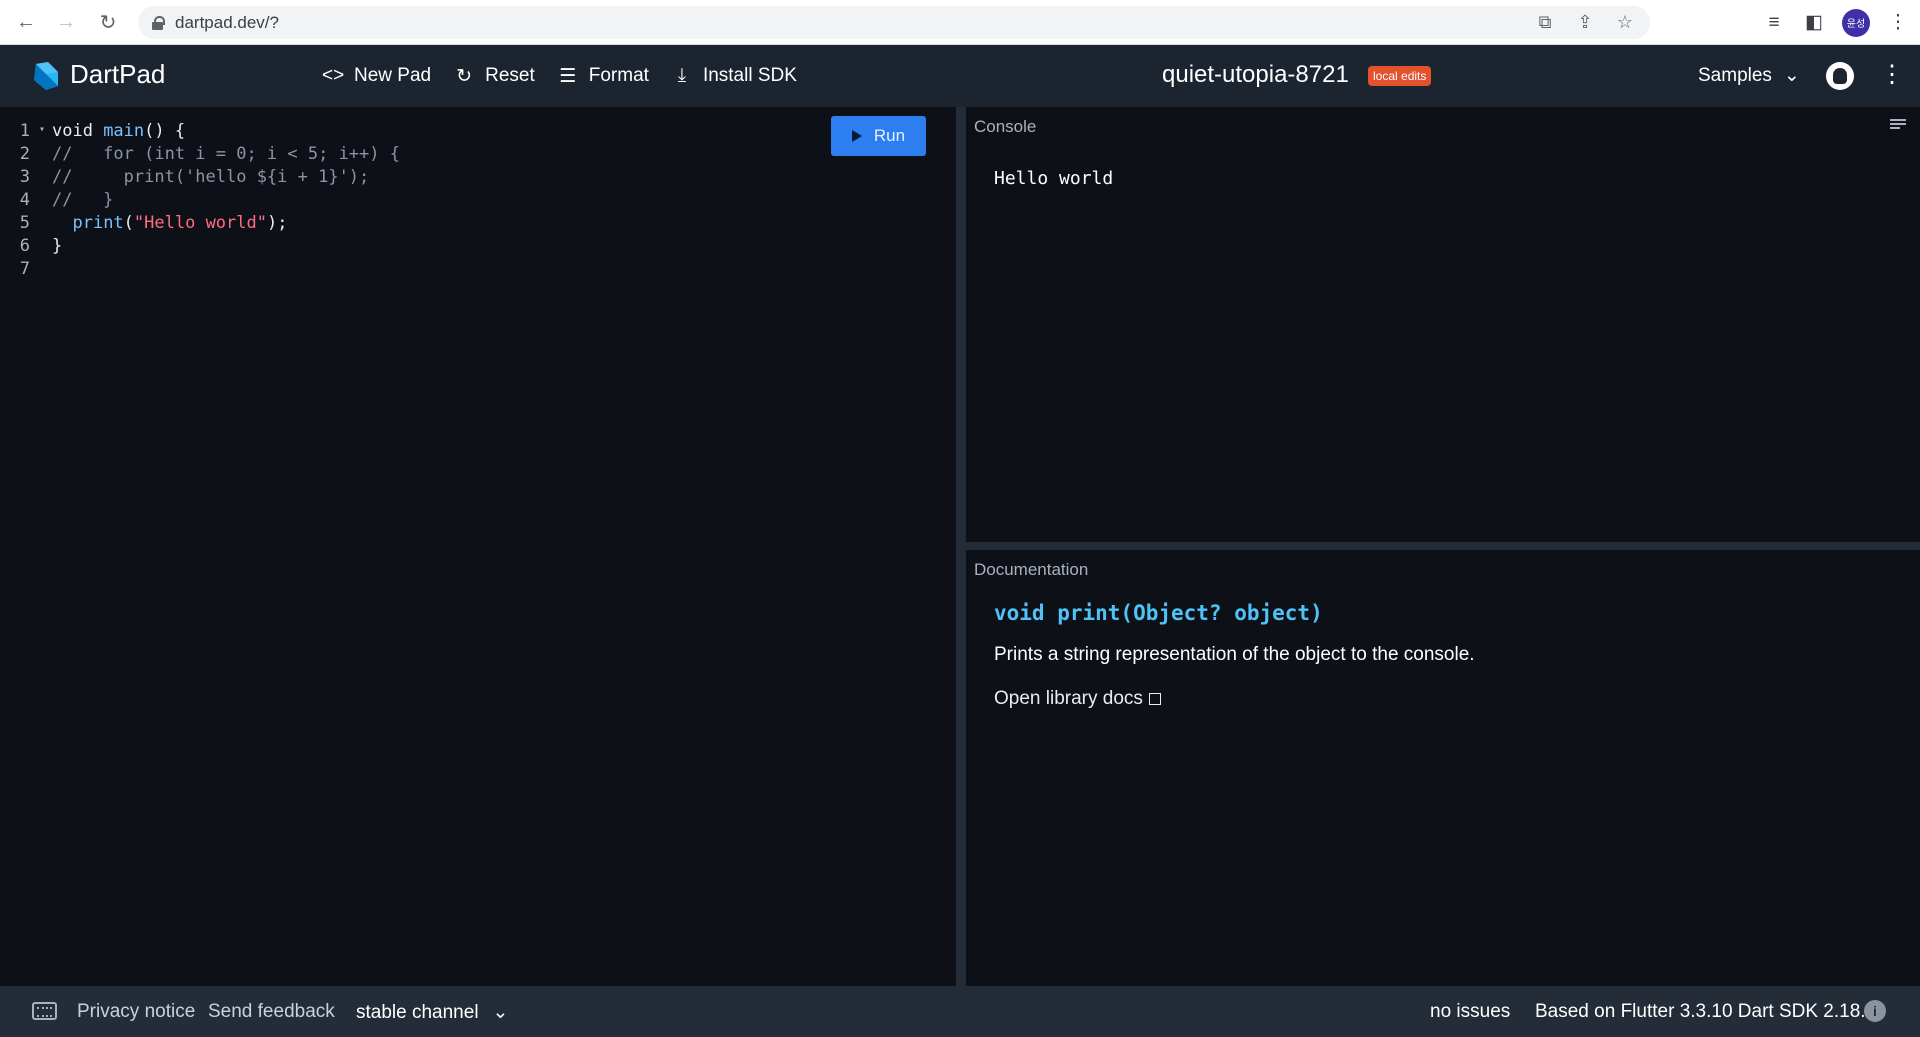  Describe the element at coordinates (1158, 613) in the screenshot. I see `doc-signature: void print(Object? object)` at that location.